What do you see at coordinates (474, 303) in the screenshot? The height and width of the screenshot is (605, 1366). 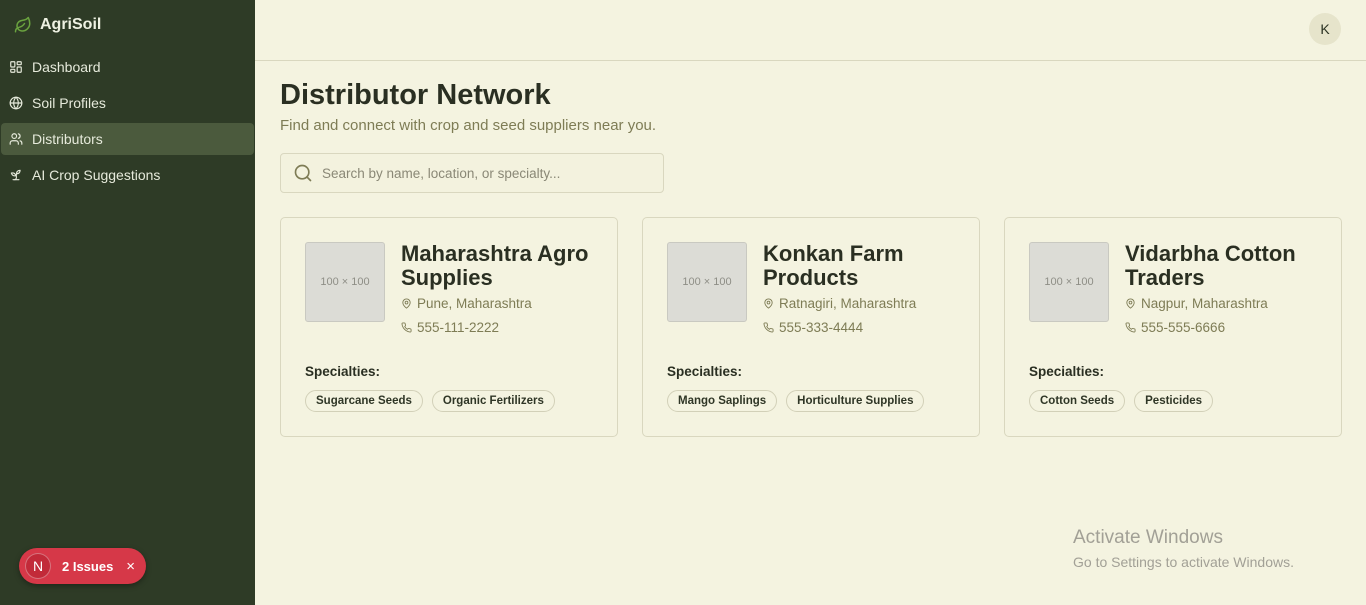 I see `distributor-location-text: Pune, Maharashtra` at bounding box center [474, 303].